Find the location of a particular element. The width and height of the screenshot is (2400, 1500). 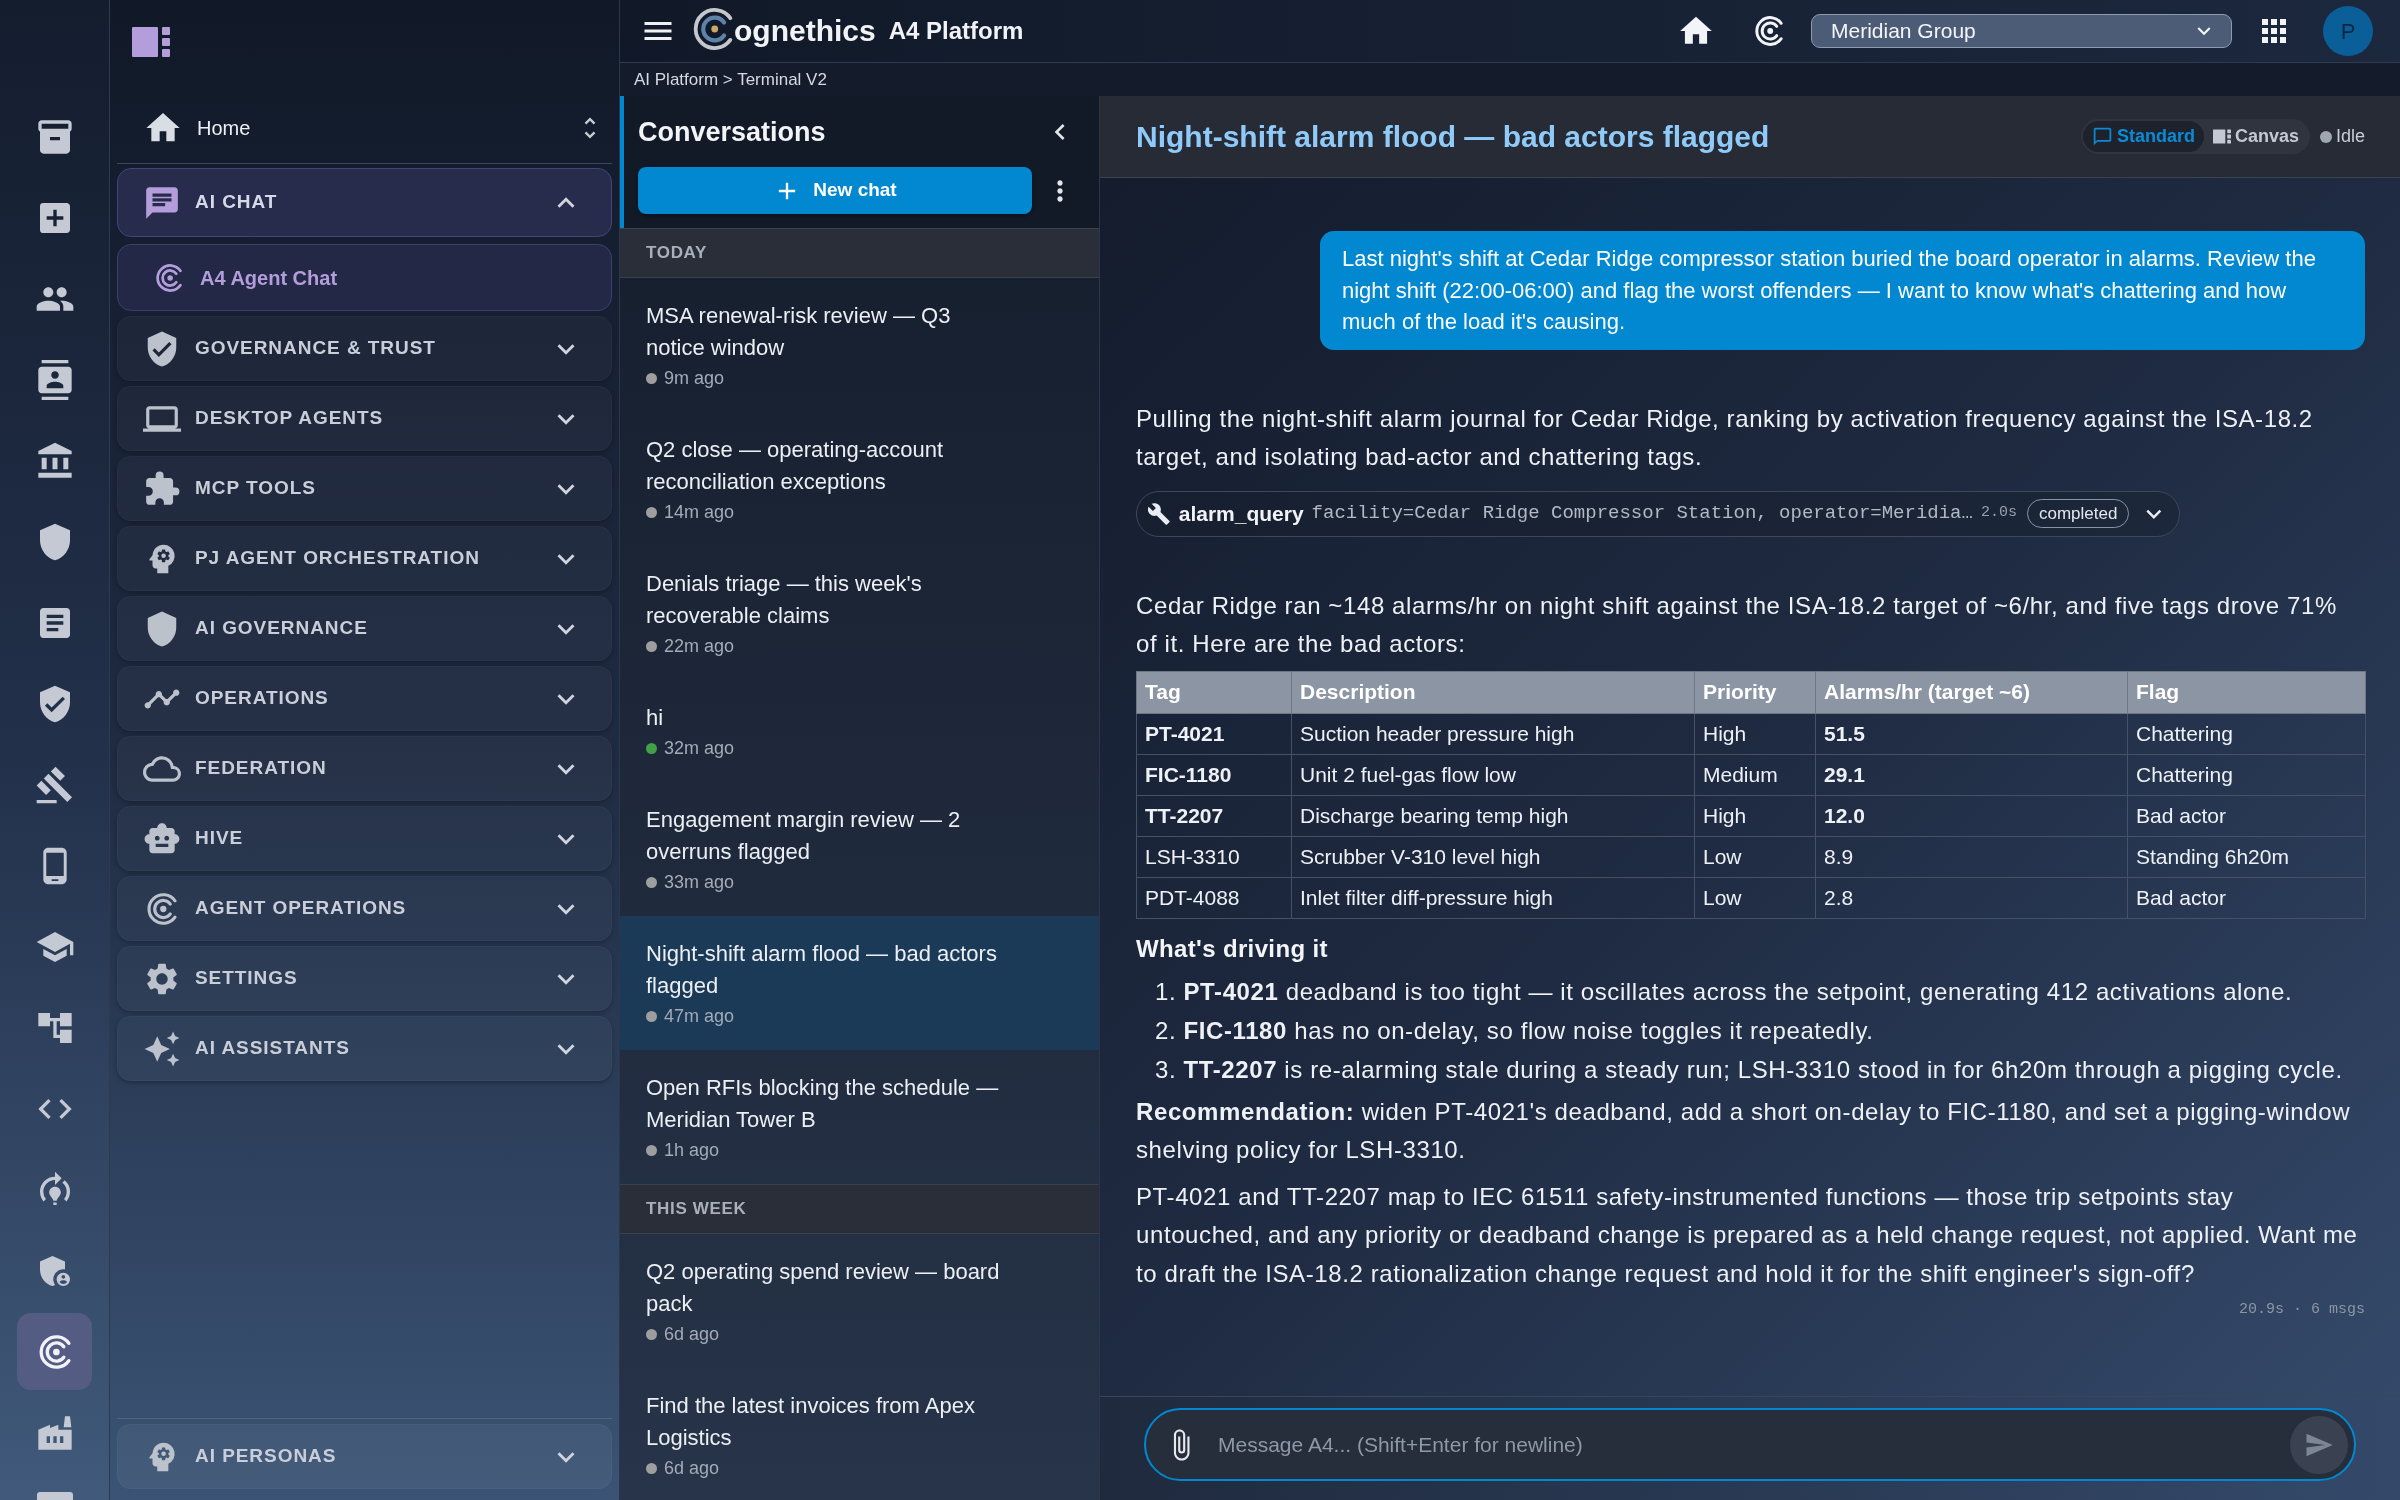

table-header-cell: Alarms/hr (target ~6) is located at coordinates (1971, 692).